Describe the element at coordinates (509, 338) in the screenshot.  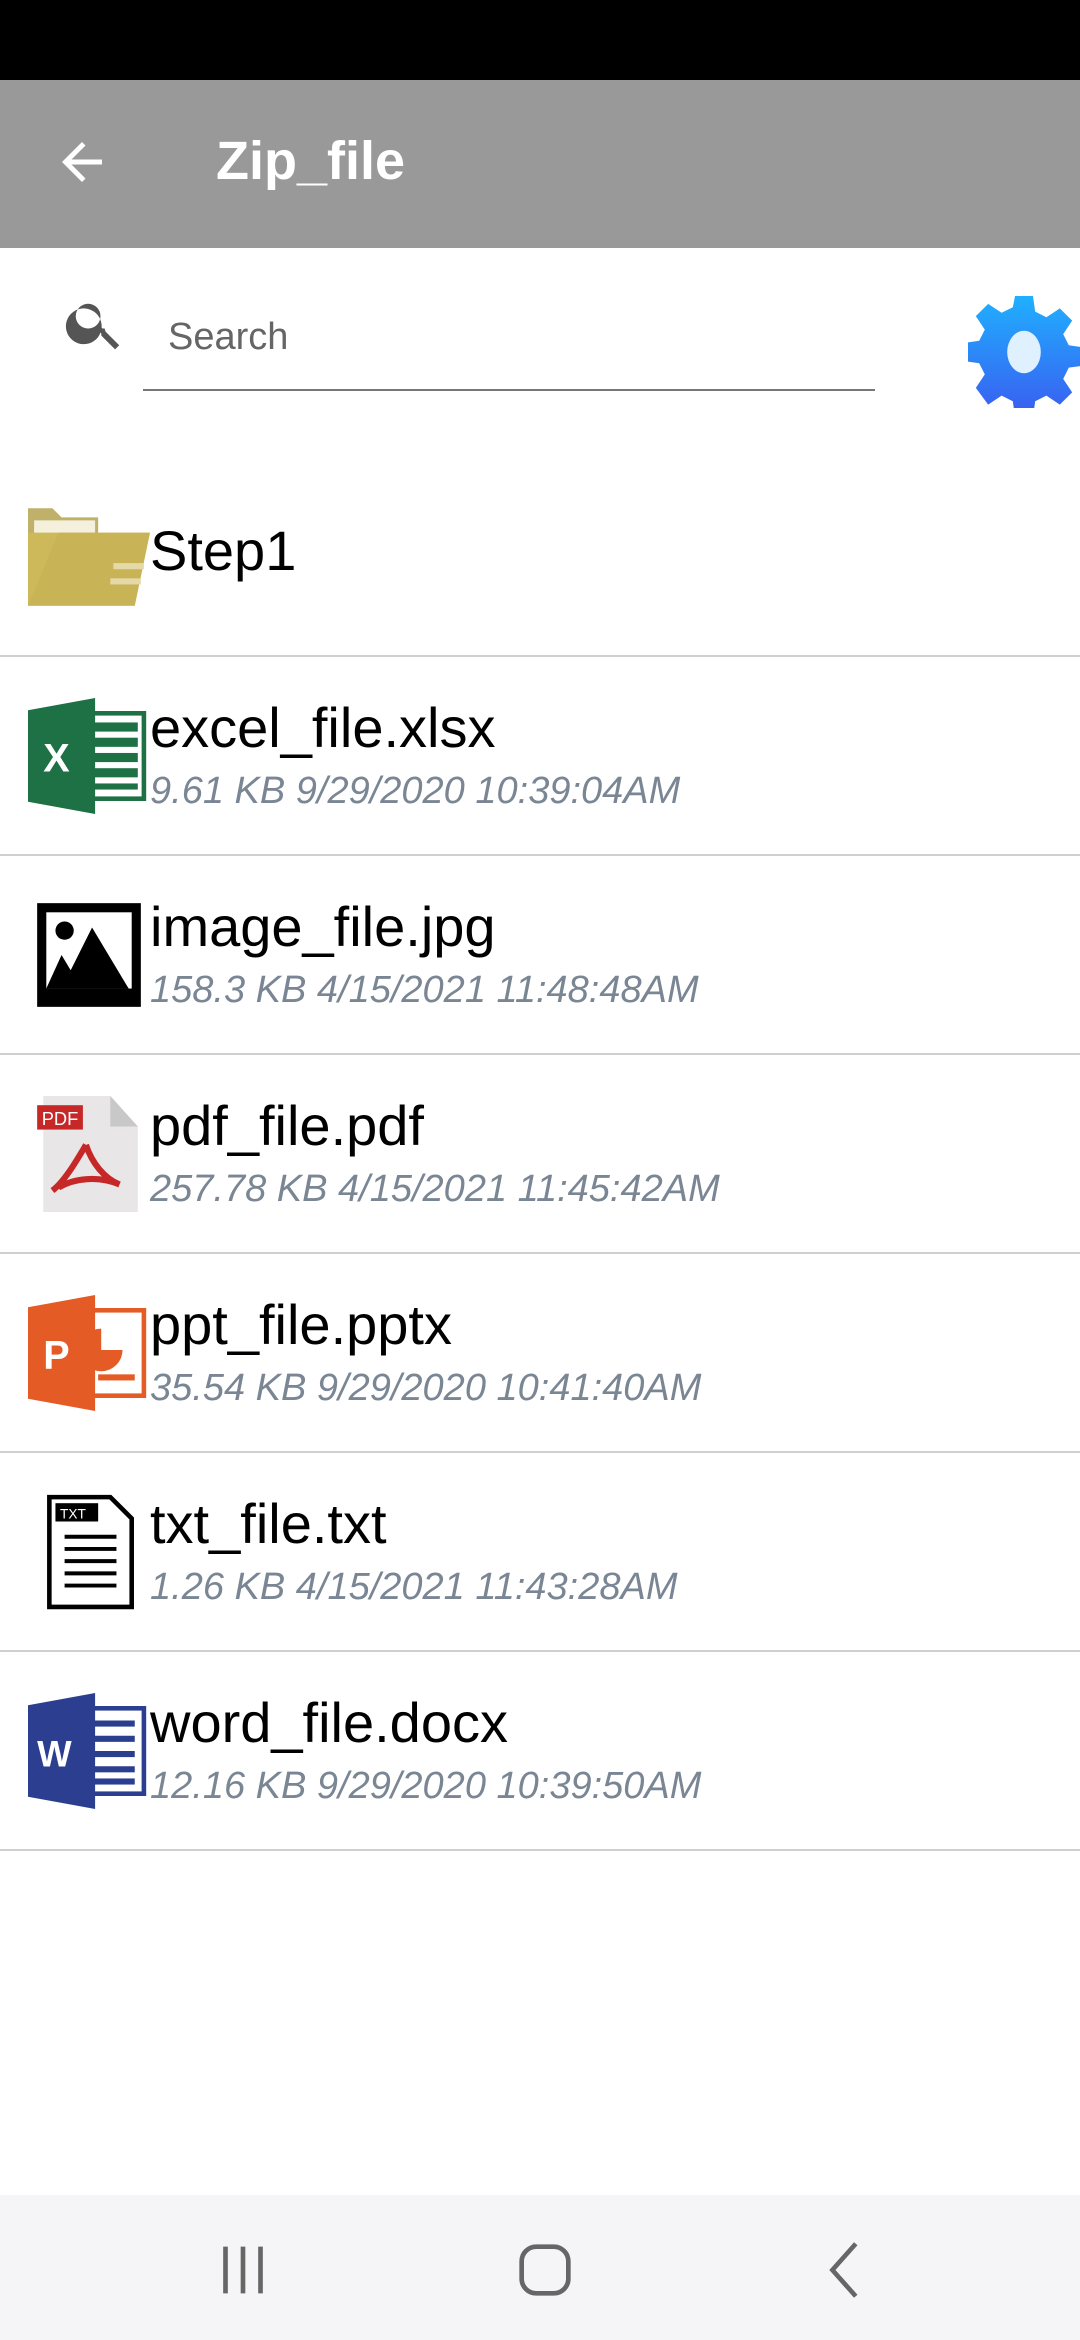
I see `search-input` at that location.